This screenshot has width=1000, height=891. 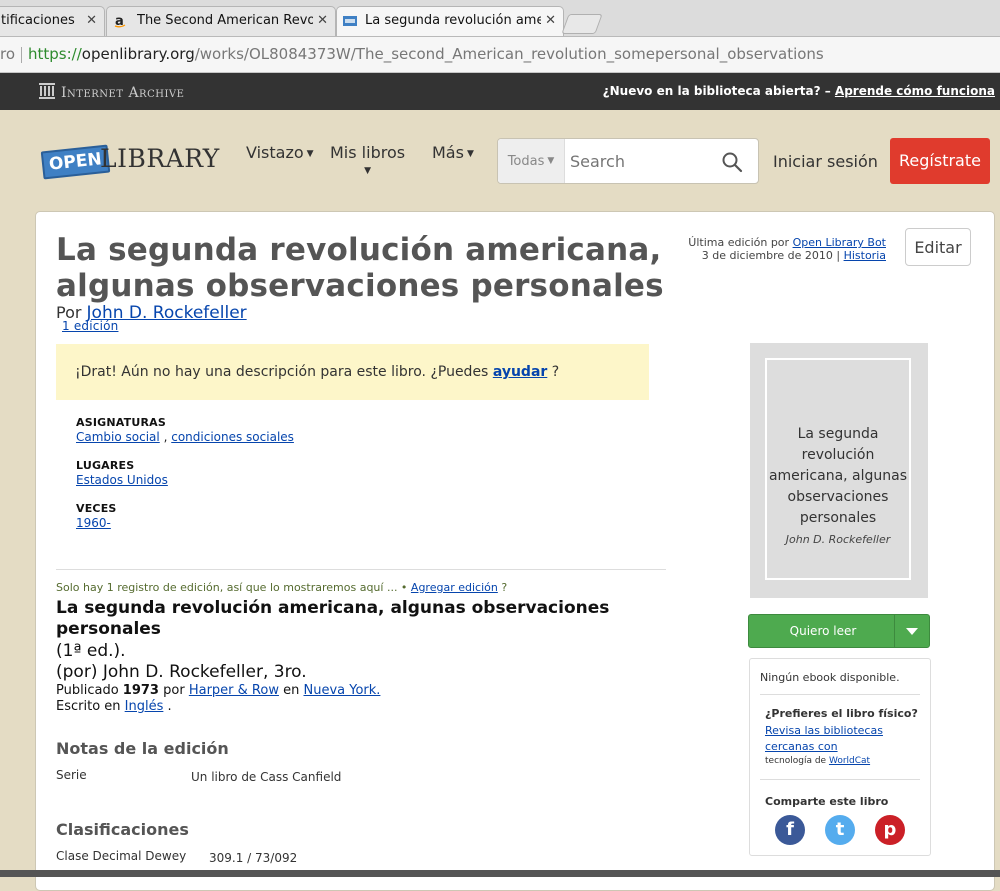 I want to click on logo-library-text: LIBRARY, so click(x=160, y=158).